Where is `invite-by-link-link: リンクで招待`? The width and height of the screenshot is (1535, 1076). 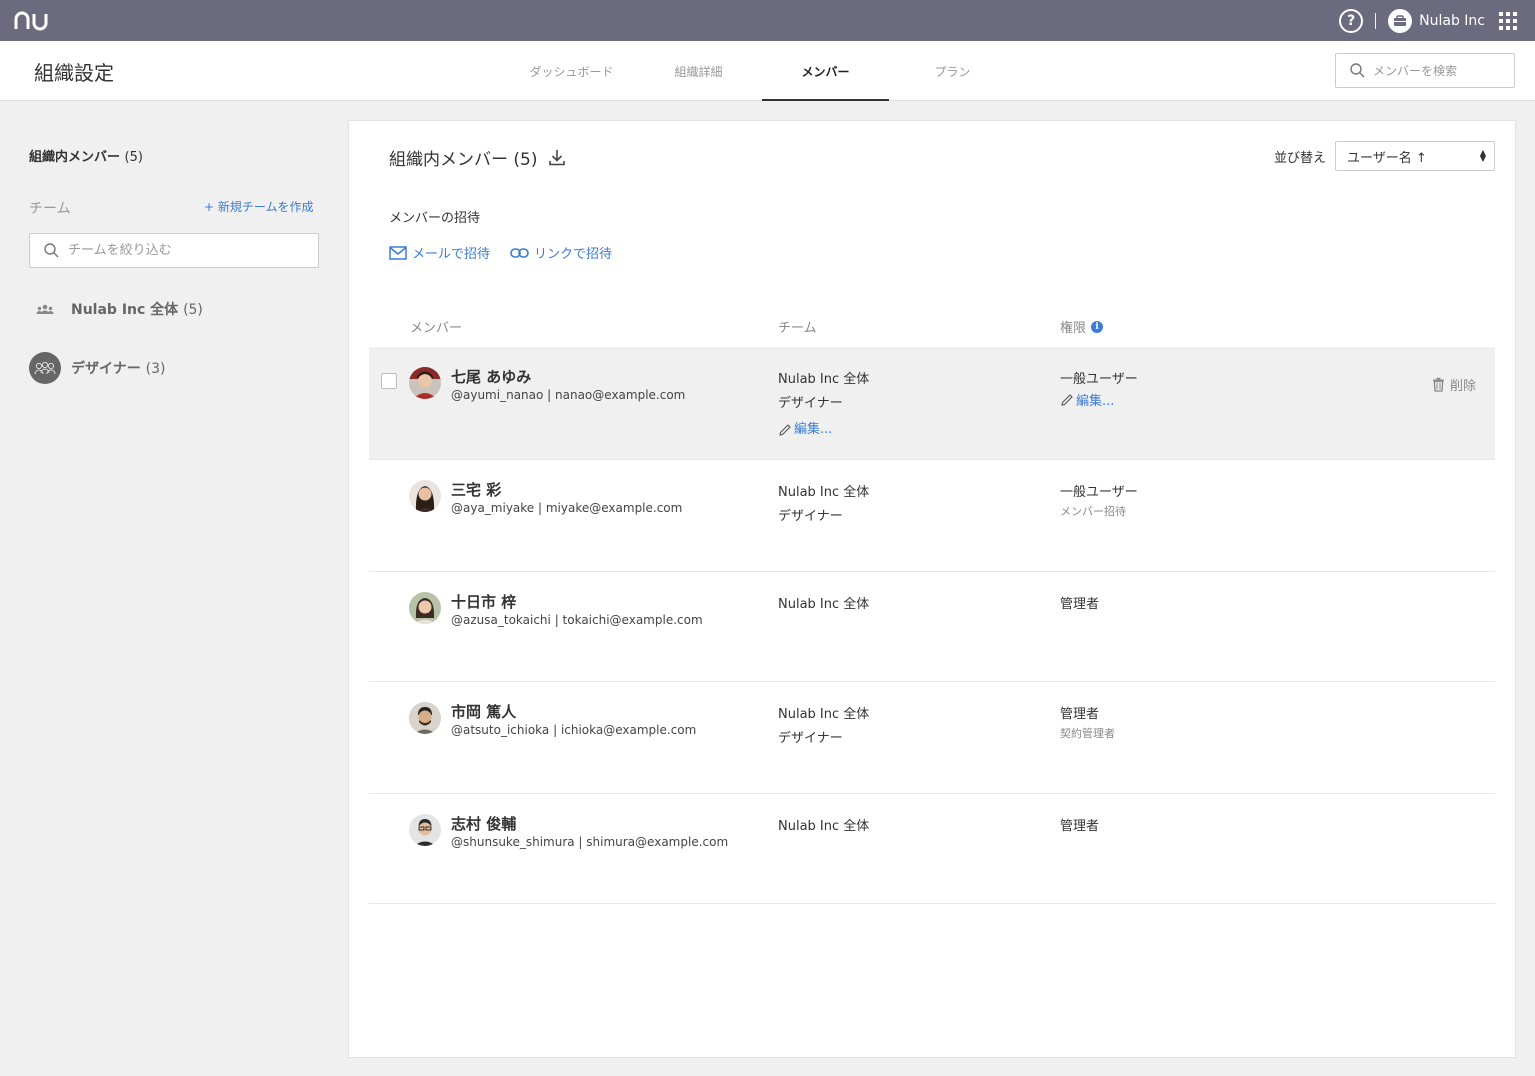
invite-by-link-link: リンクで招待 is located at coordinates (561, 252).